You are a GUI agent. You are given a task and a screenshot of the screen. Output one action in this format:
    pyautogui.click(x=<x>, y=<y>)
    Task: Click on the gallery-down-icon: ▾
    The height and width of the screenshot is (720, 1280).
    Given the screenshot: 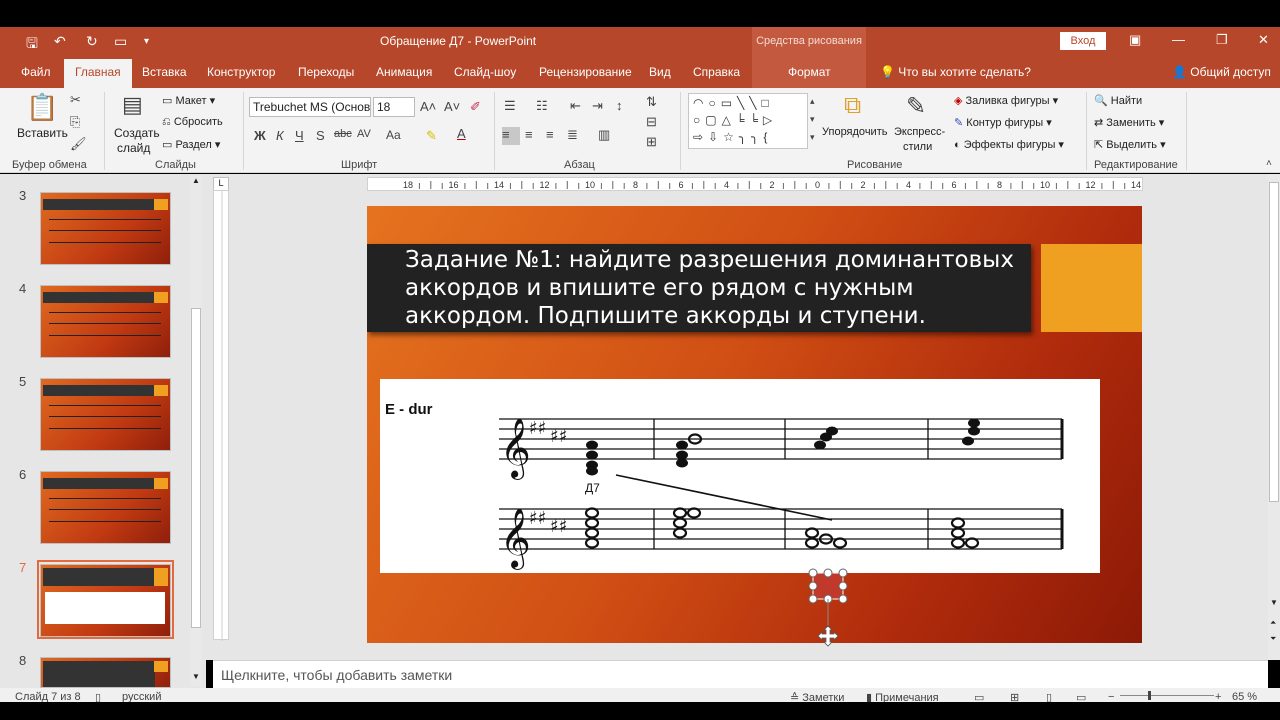 What is the action you would take?
    pyautogui.click(x=812, y=119)
    